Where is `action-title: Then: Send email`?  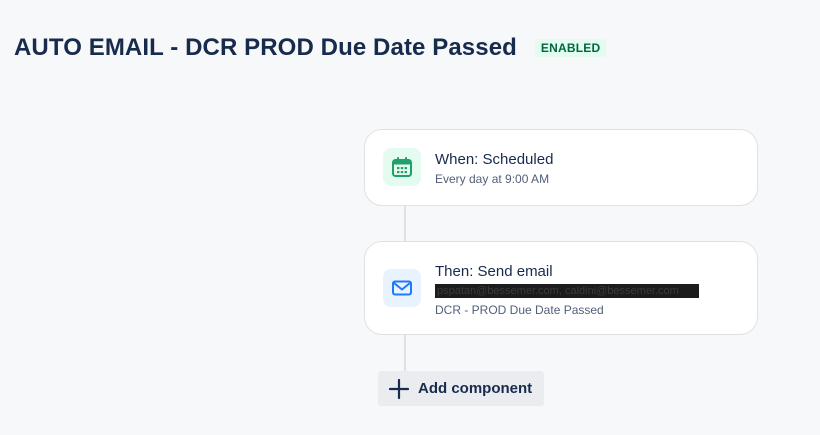
action-title: Then: Send email is located at coordinates (494, 271).